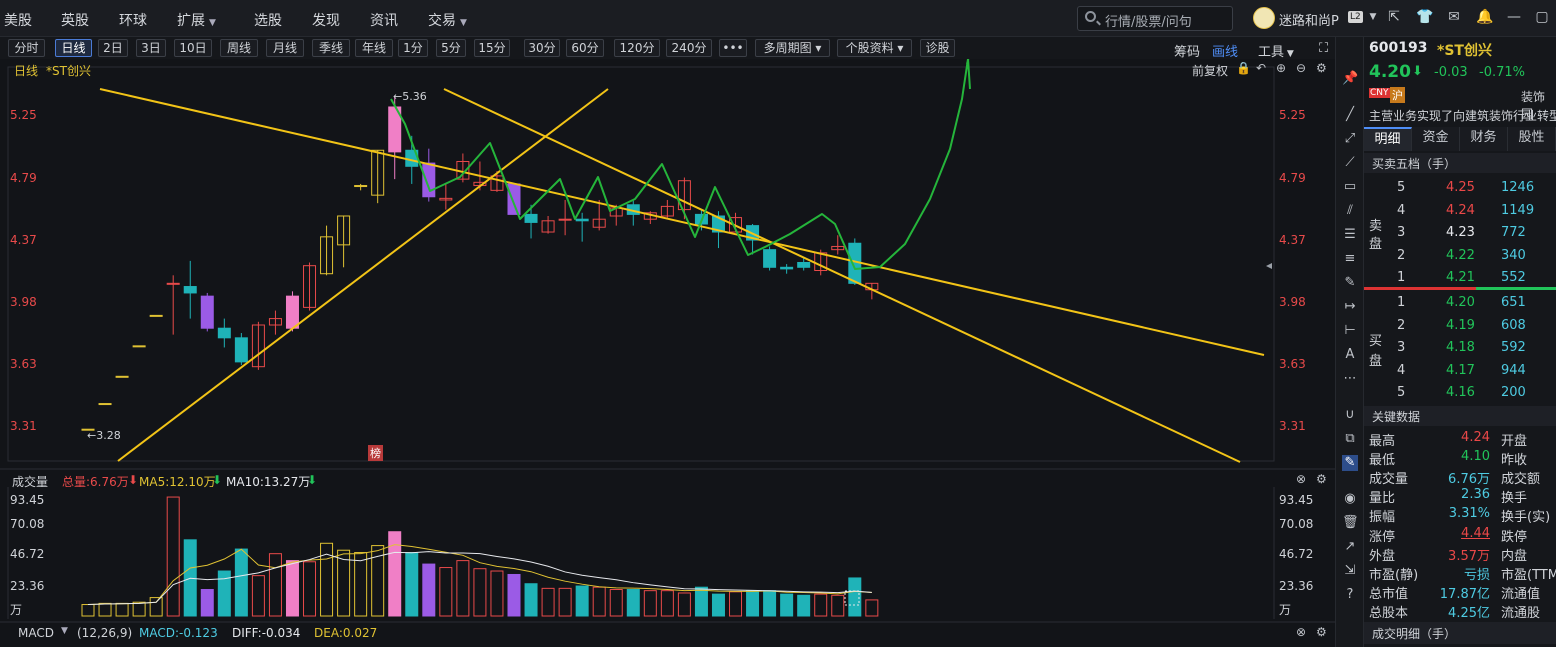 The height and width of the screenshot is (647, 1556). What do you see at coordinates (1388, 139) in the screenshot?
I see `panel-tab: 明细` at bounding box center [1388, 139].